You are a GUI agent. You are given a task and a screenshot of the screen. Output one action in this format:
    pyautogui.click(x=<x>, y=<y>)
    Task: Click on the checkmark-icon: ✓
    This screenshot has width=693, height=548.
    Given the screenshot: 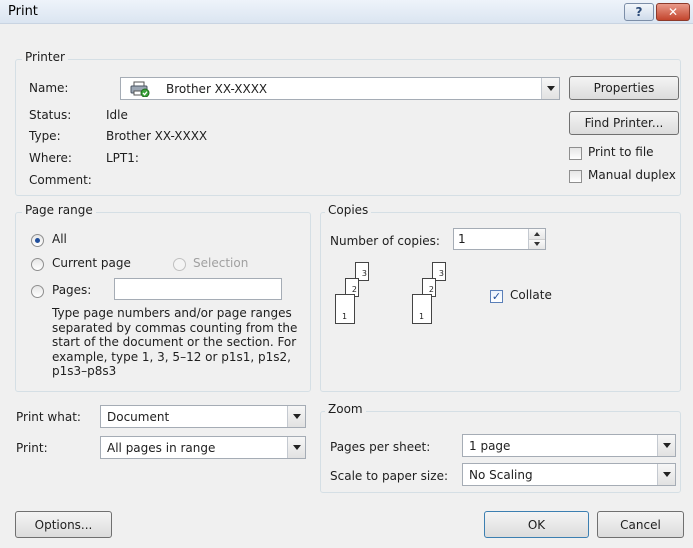 What is the action you would take?
    pyautogui.click(x=496, y=296)
    